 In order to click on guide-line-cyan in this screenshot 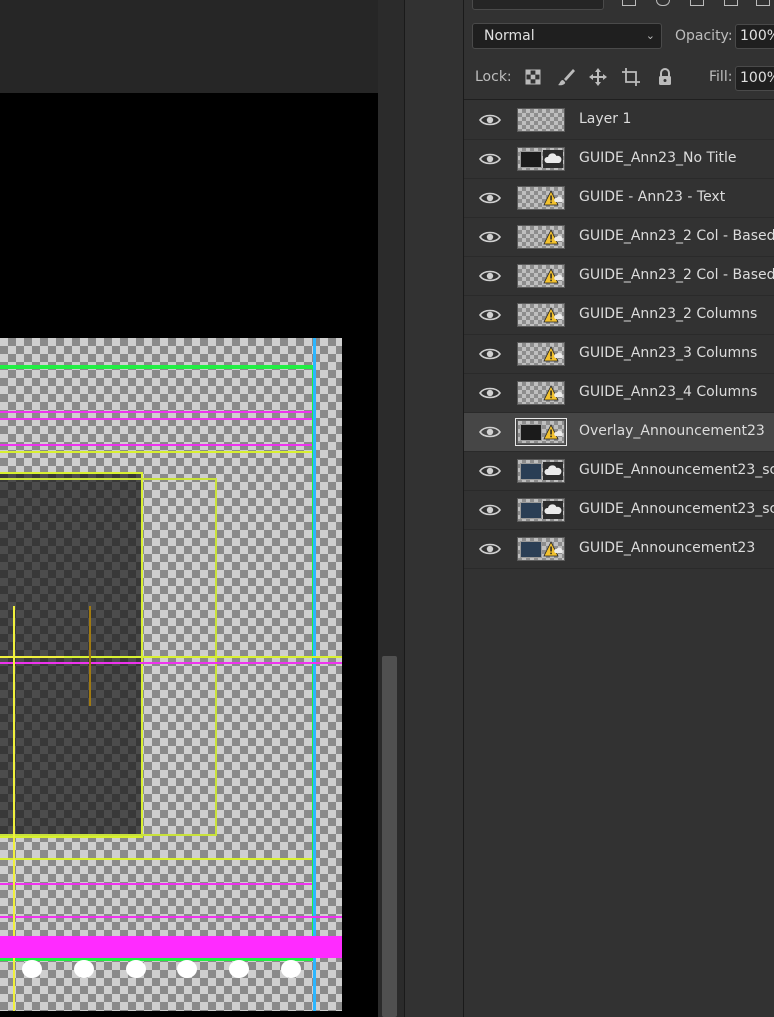, I will do `click(314, 674)`.